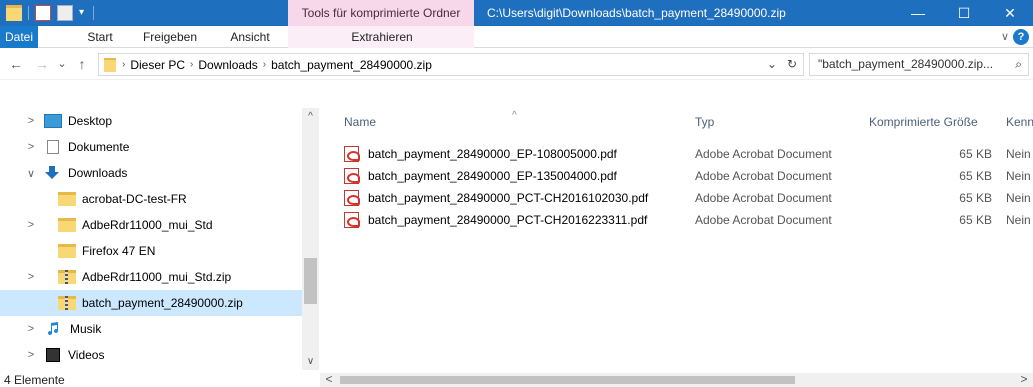 The width and height of the screenshot is (1033, 387). Describe the element at coordinates (492, 176) in the screenshot. I see `file-name: batch_payment_28490000_EP-135004000.pdf` at that location.